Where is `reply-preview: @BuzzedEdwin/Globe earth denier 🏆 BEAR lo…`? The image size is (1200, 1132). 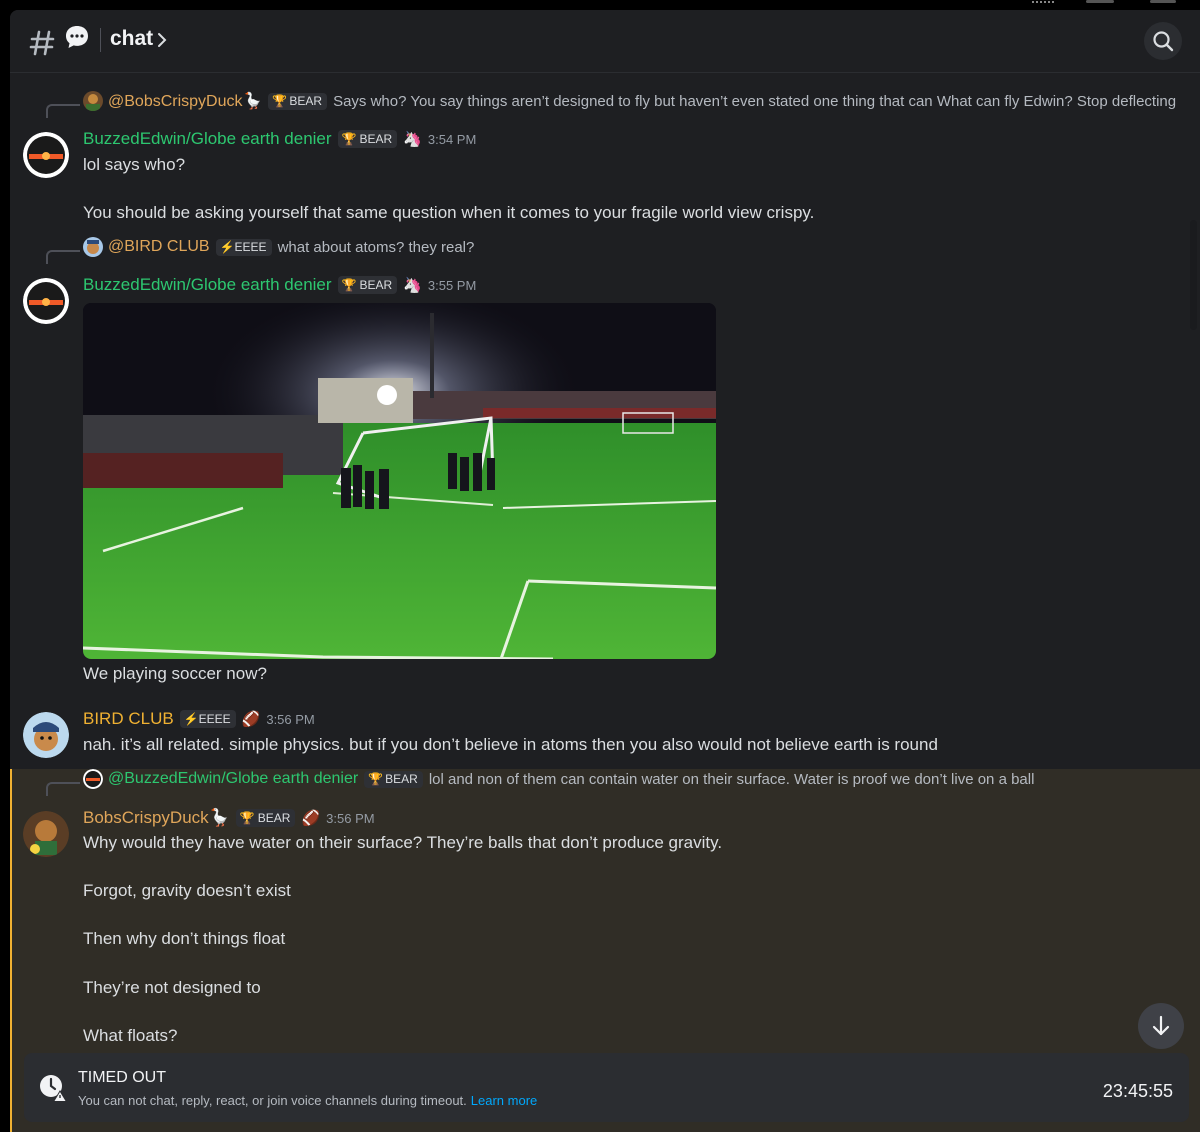
reply-preview: @BuzzedEdwin/Globe earth denier 🏆 BEAR lo… is located at coordinates (558, 779).